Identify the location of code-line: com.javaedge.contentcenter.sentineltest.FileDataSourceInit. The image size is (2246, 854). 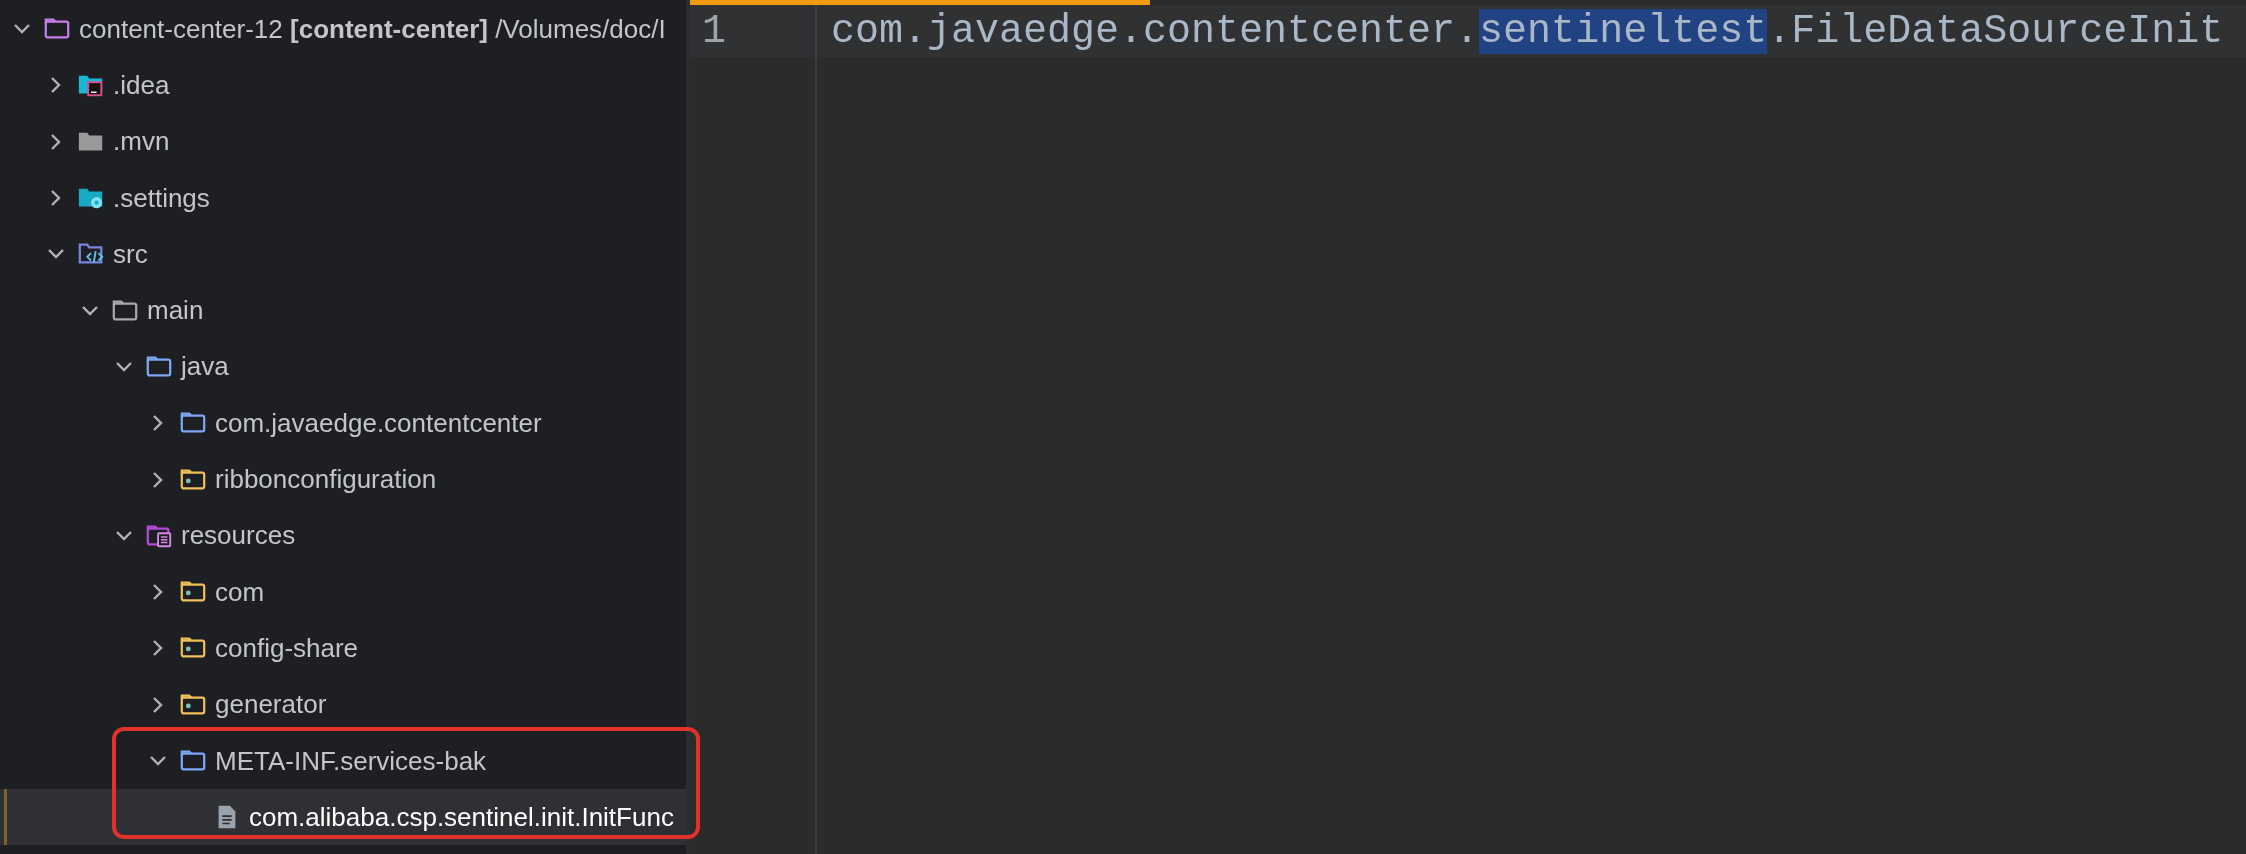
(1527, 31).